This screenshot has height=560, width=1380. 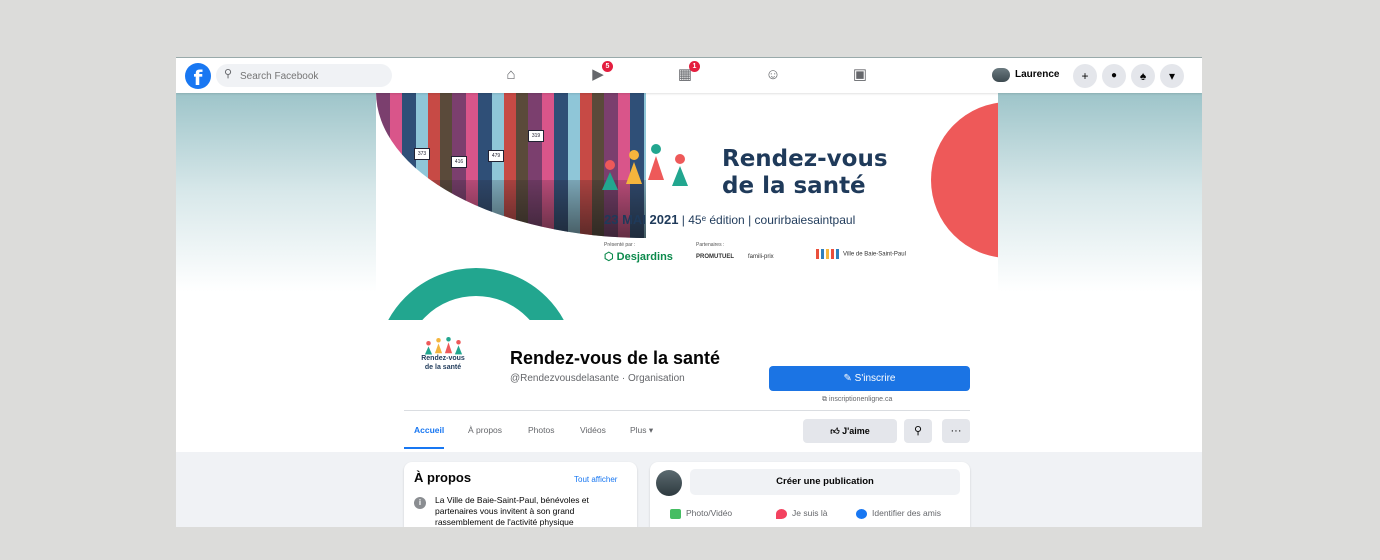 What do you see at coordinates (443, 477) in the screenshot?
I see `about-title: À propos` at bounding box center [443, 477].